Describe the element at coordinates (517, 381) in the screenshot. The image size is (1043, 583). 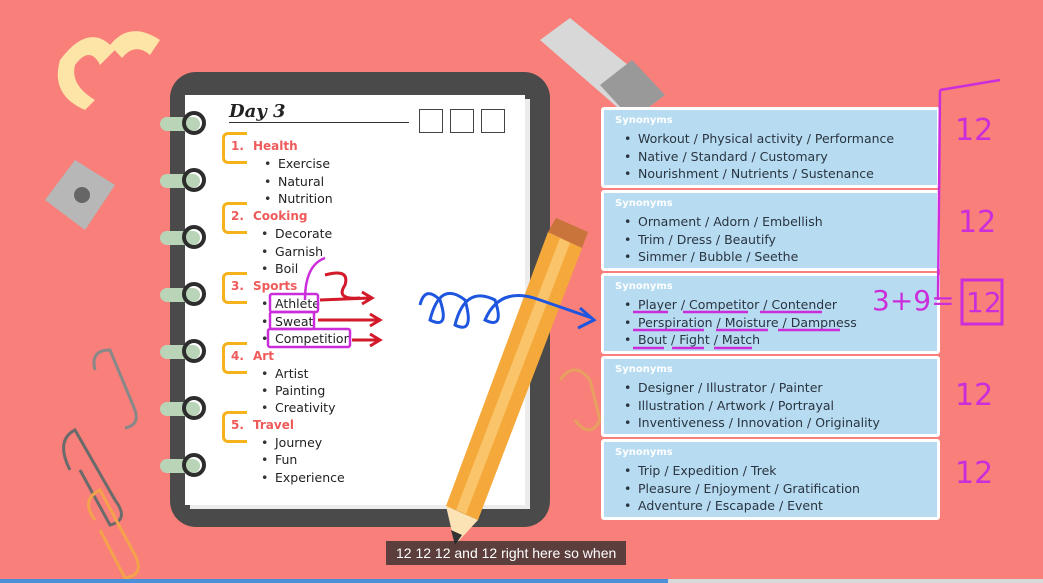
I see `pencil-icon` at that location.